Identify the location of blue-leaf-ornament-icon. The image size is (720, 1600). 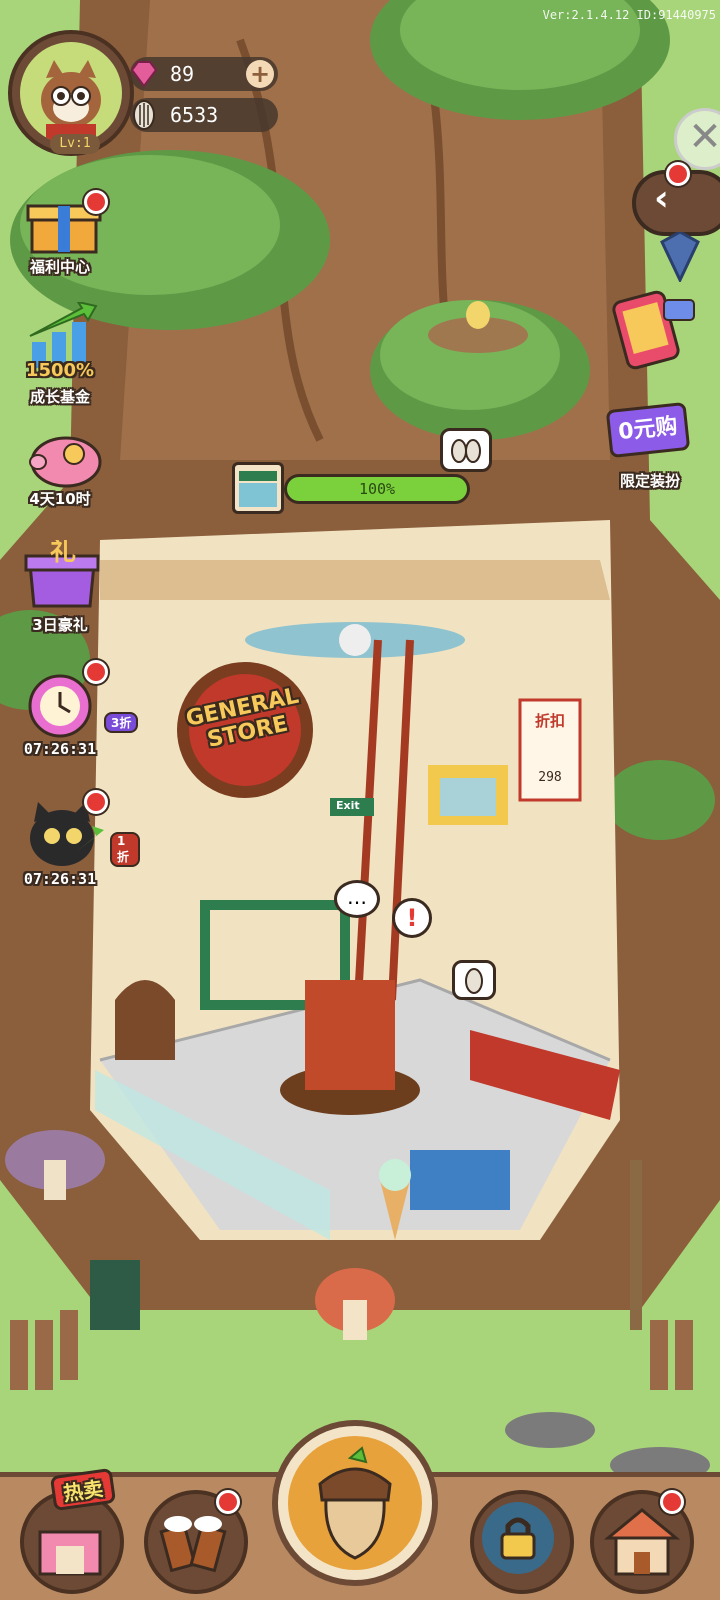
(680, 257).